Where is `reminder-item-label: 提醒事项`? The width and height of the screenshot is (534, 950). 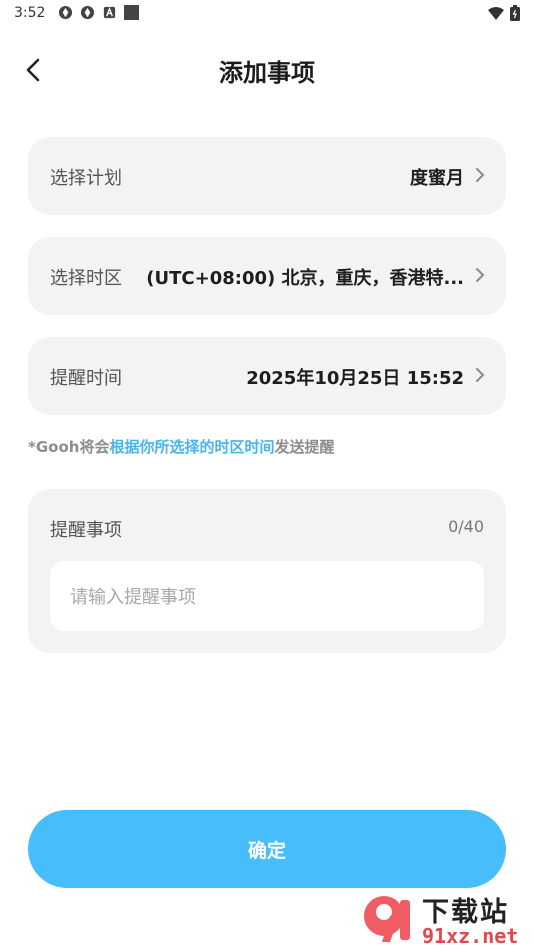 reminder-item-label: 提醒事项 is located at coordinates (86, 530).